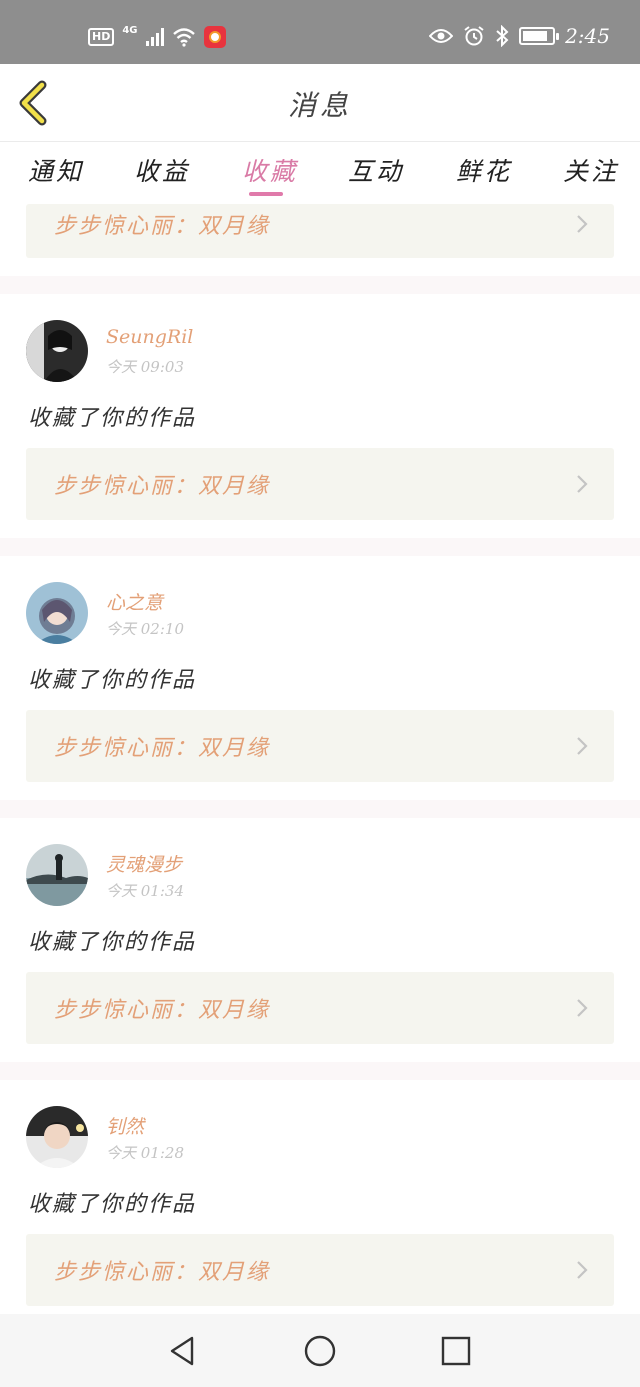  I want to click on tab-flowers: 鲜花, so click(484, 170).